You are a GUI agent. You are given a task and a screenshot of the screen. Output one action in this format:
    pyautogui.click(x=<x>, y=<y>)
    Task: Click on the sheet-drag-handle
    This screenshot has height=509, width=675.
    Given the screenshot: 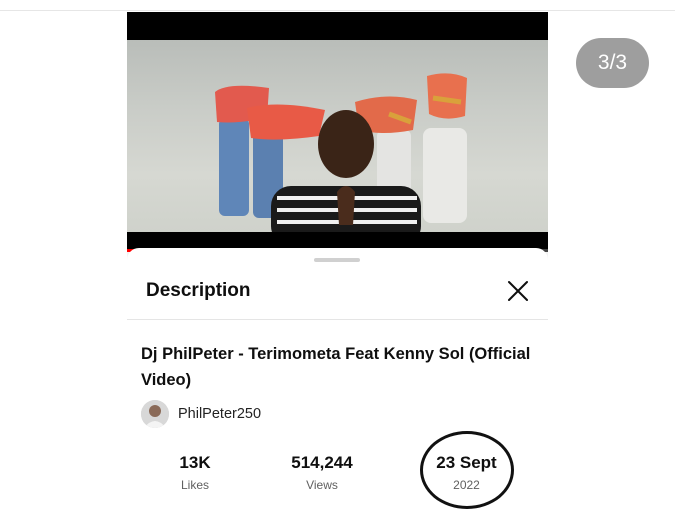 What is the action you would take?
    pyautogui.click(x=337, y=260)
    